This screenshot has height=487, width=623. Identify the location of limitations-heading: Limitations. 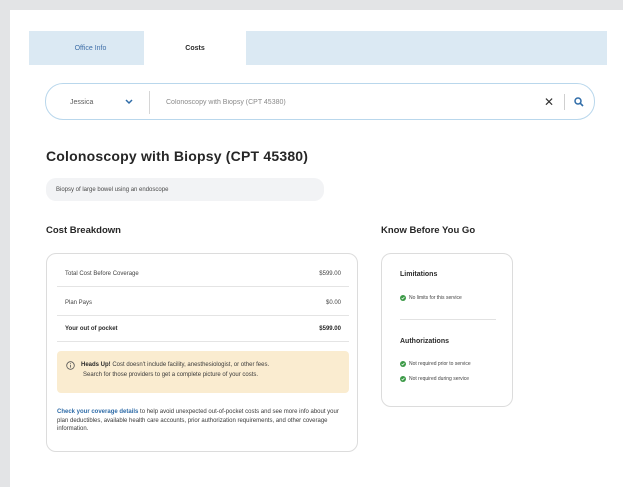
(419, 274).